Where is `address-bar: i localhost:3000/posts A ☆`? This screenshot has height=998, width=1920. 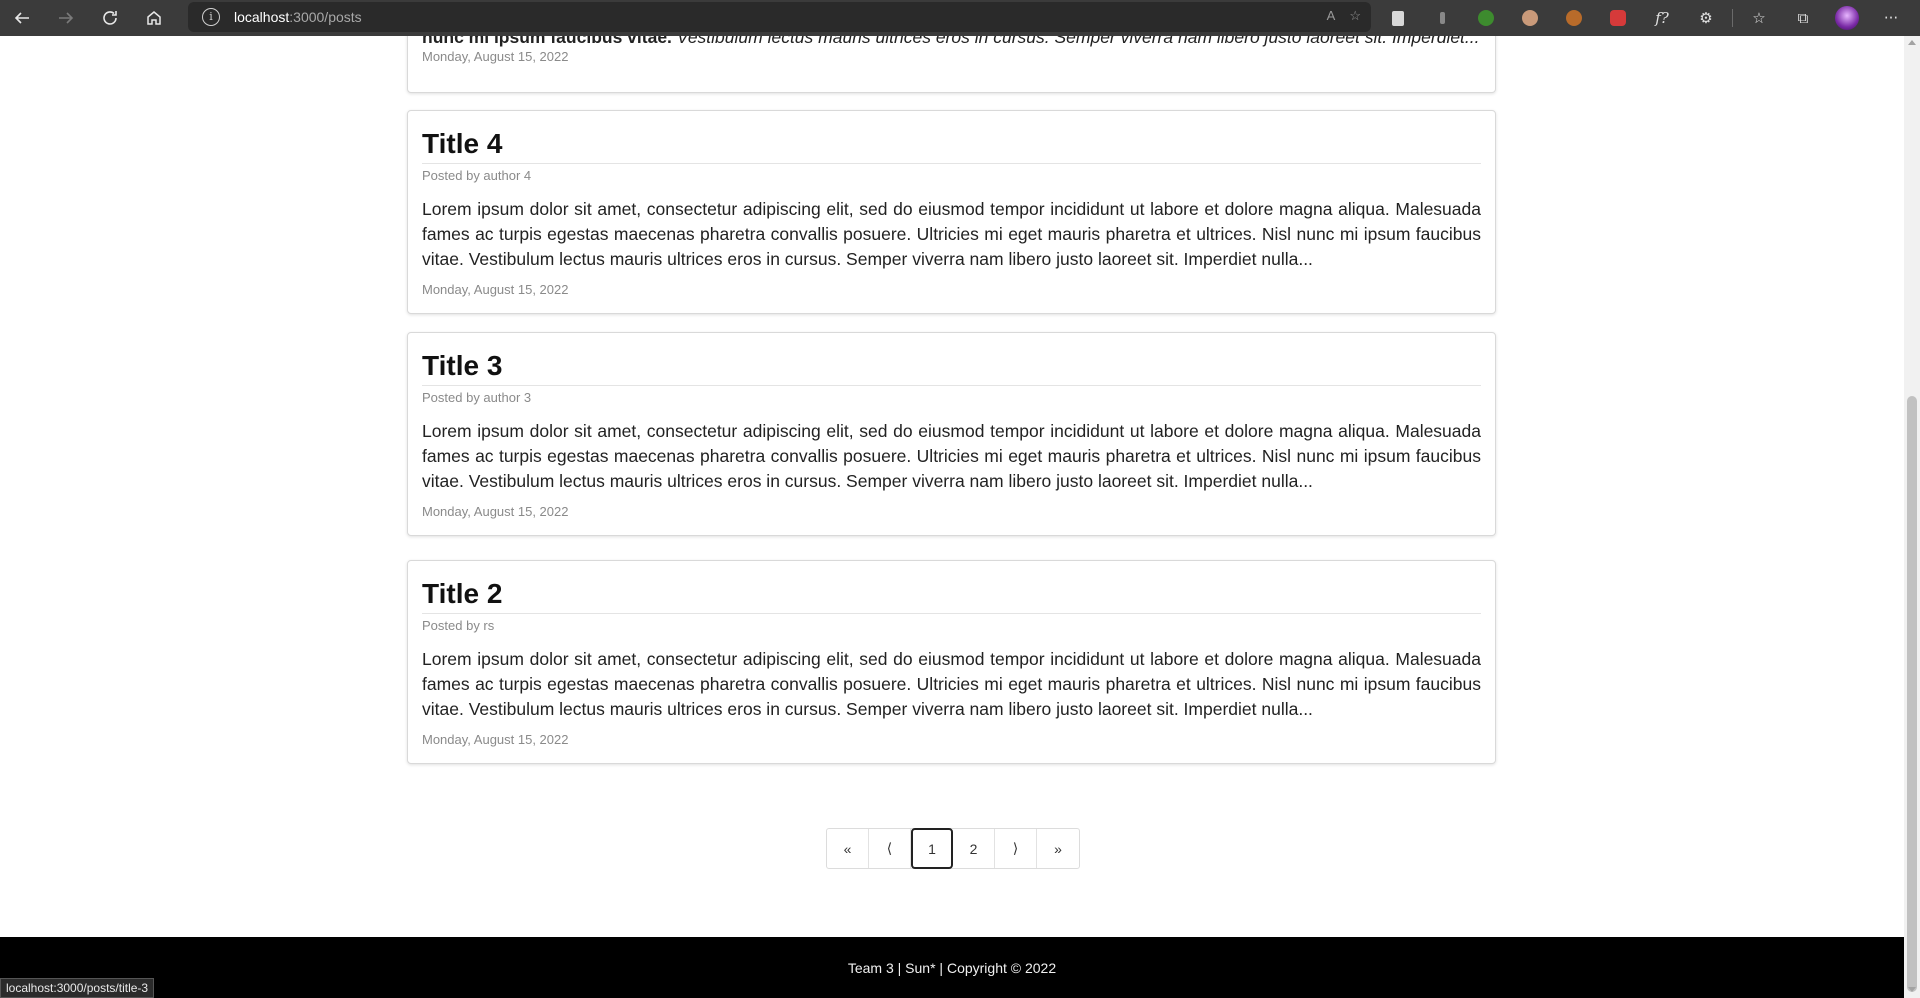
address-bar: i localhost:3000/posts A ☆ is located at coordinates (779, 17).